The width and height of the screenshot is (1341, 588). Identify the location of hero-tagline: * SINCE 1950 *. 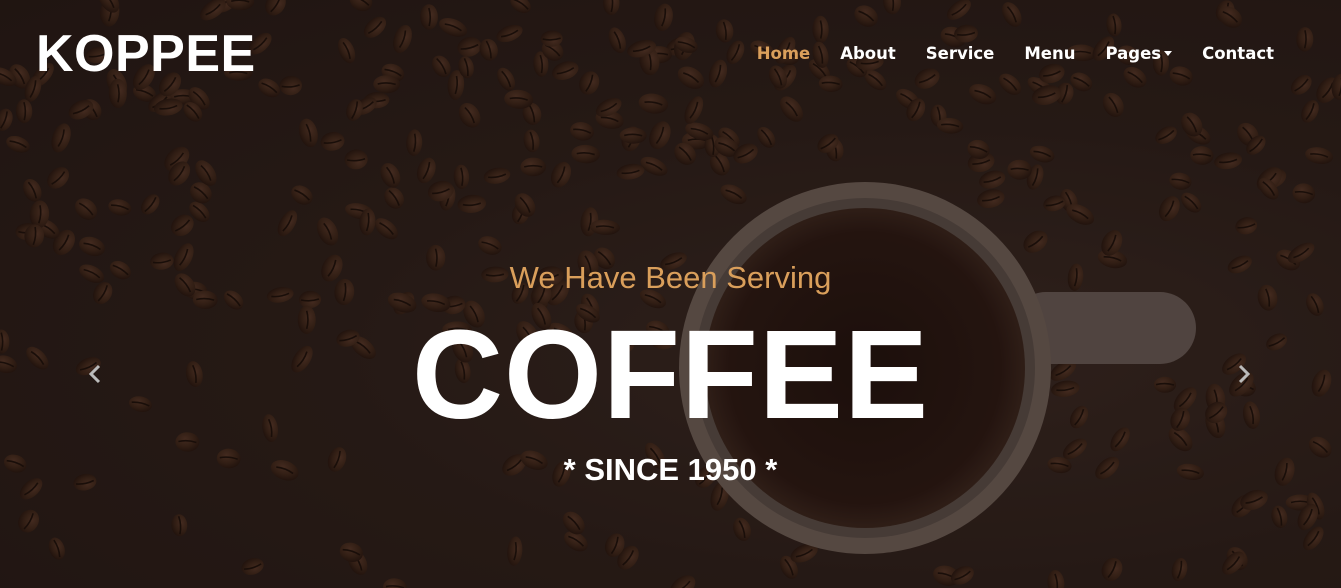
(670, 469).